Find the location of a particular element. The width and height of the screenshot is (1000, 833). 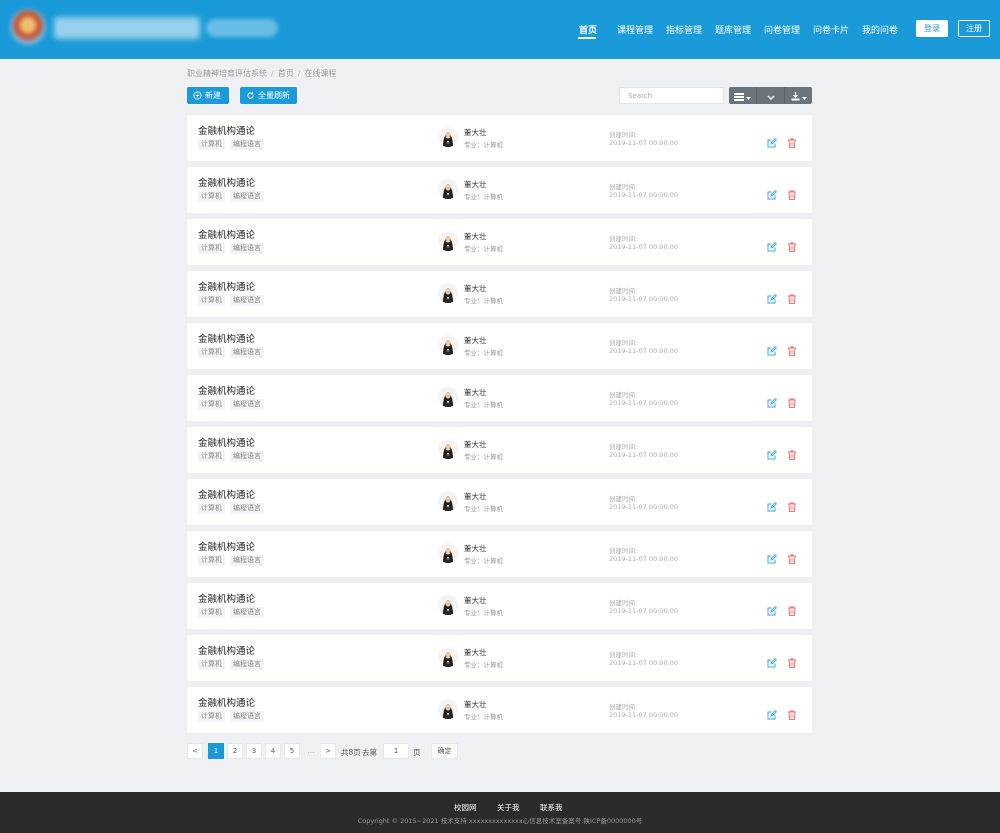

view-mode-dropdown is located at coordinates (743, 95).